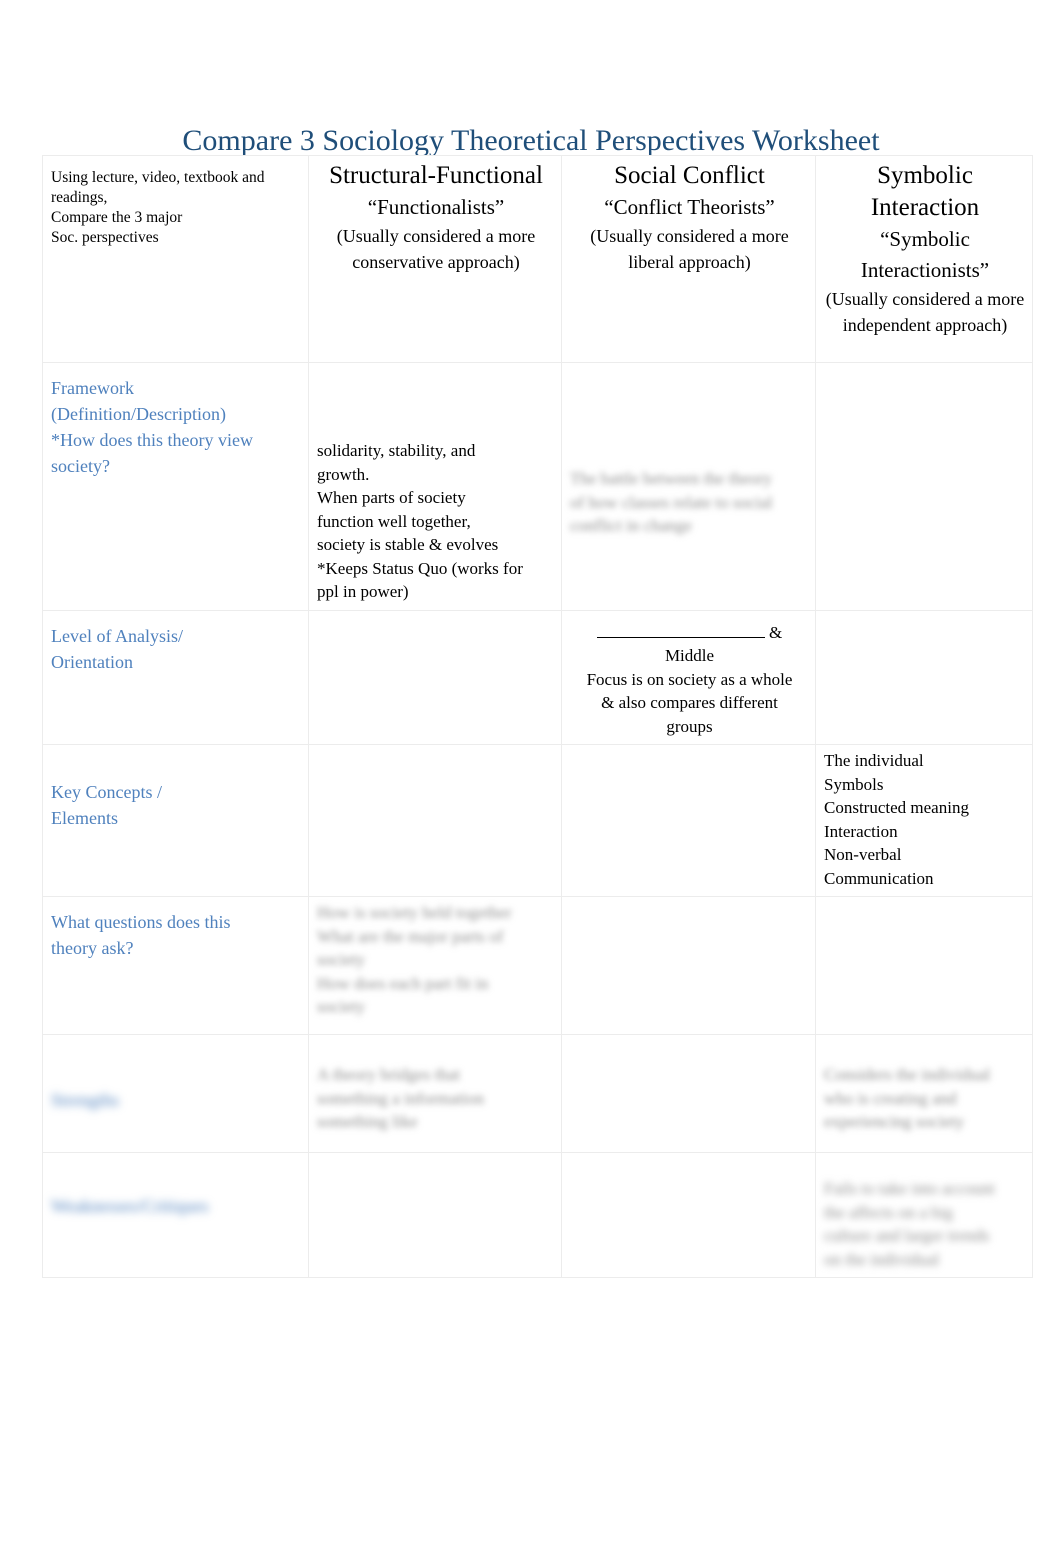  I want to click on row-label-line: society?, so click(80, 466).